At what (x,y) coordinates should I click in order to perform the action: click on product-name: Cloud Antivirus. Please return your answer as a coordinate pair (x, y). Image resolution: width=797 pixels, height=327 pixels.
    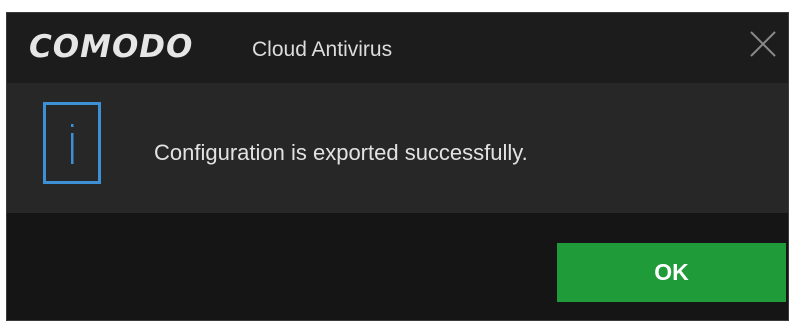
    Looking at the image, I should click on (322, 49).